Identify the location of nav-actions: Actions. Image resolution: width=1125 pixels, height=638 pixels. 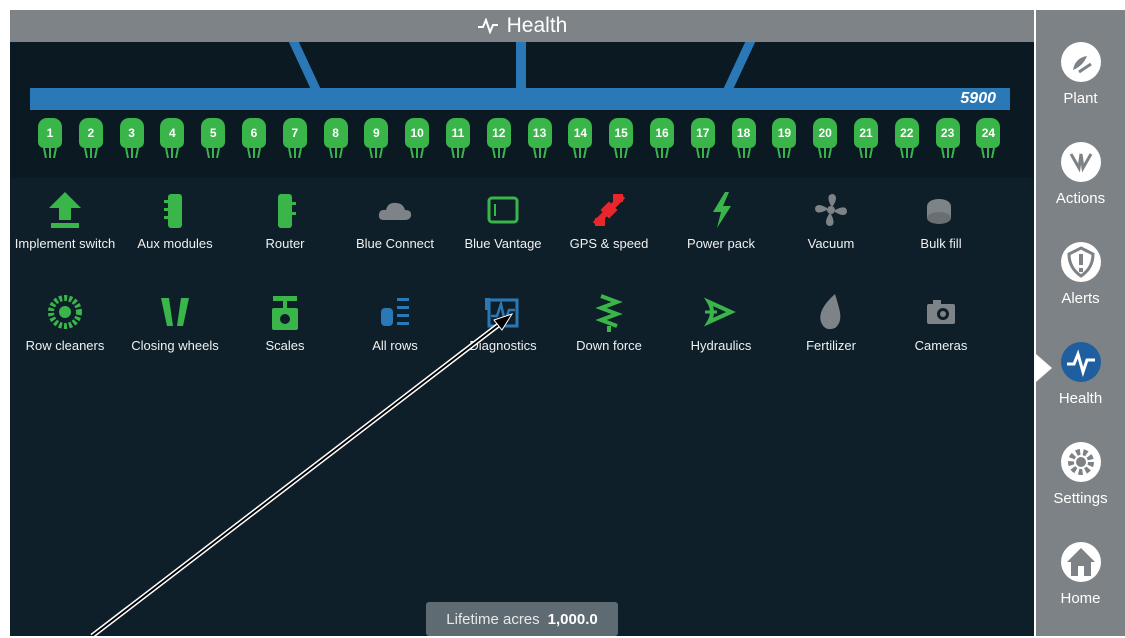
(1080, 190).